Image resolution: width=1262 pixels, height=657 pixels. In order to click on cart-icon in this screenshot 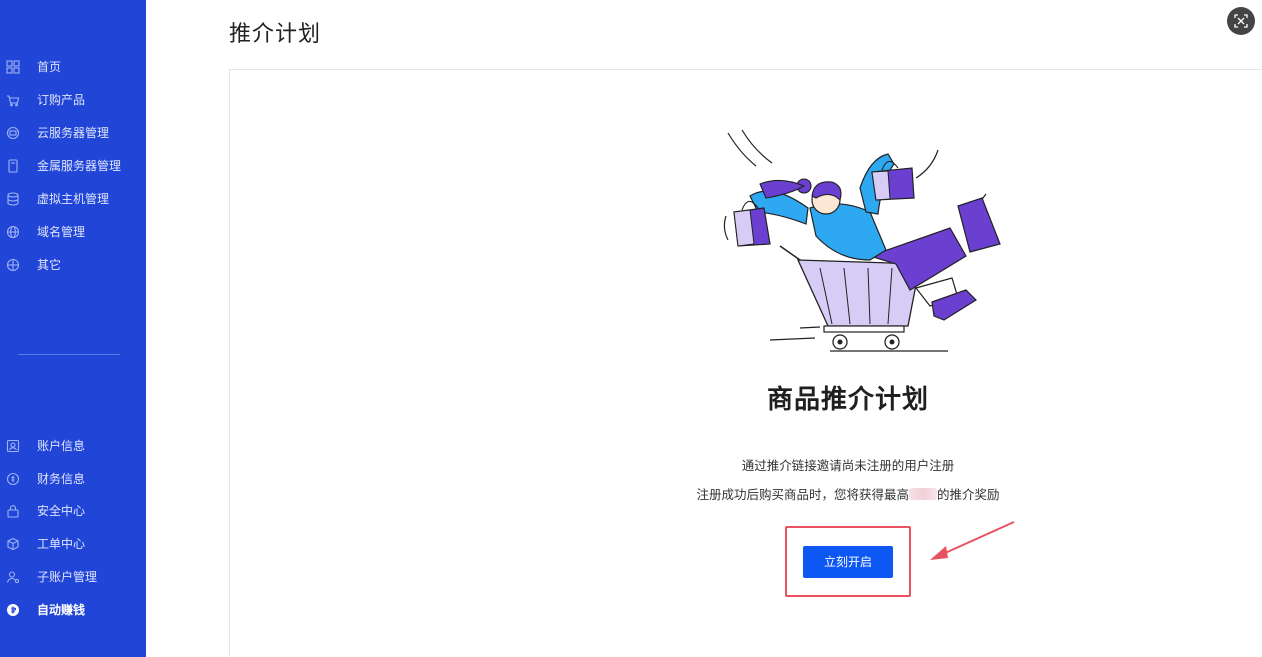, I will do `click(13, 100)`.